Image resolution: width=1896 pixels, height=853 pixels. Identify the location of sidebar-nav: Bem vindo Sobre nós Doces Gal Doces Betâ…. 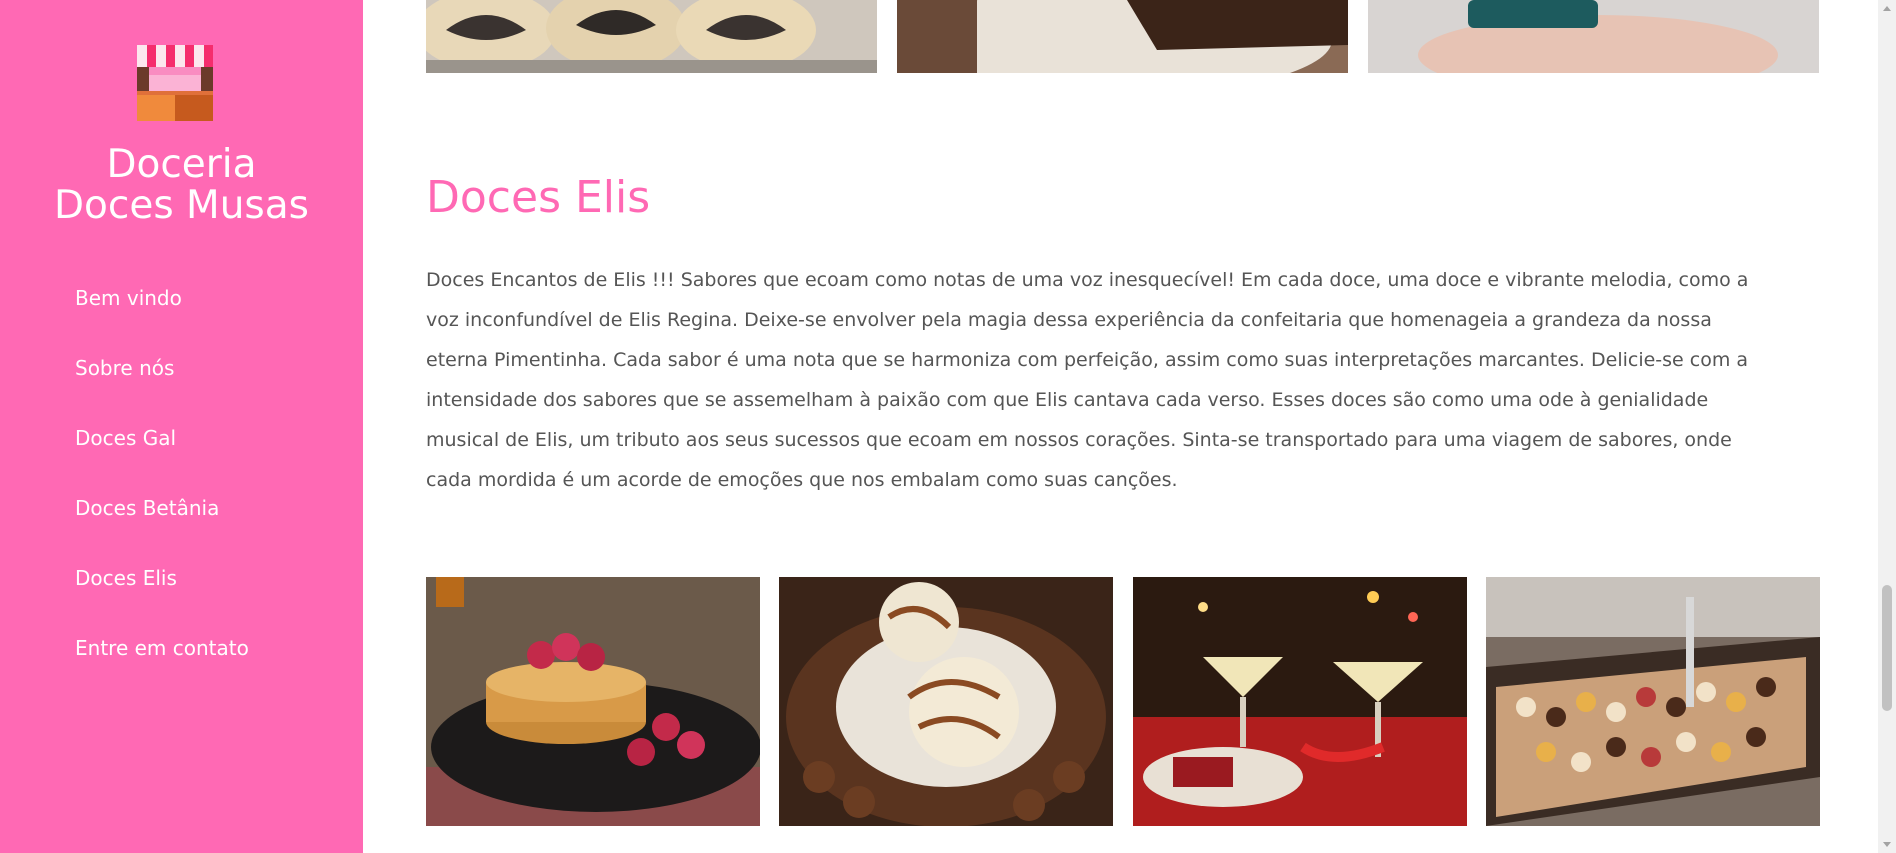
(162, 490).